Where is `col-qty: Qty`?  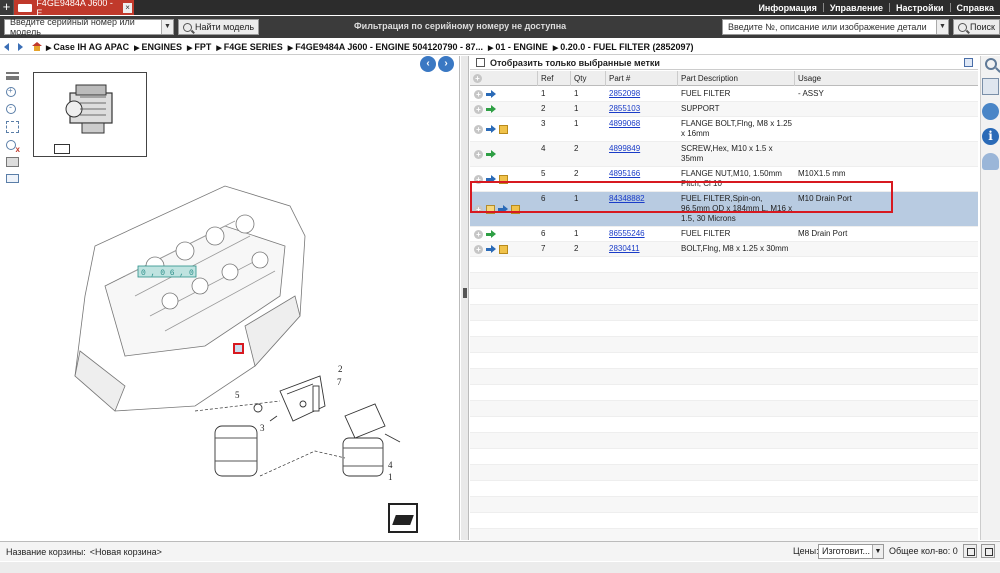 col-qty: Qty is located at coordinates (588, 78).